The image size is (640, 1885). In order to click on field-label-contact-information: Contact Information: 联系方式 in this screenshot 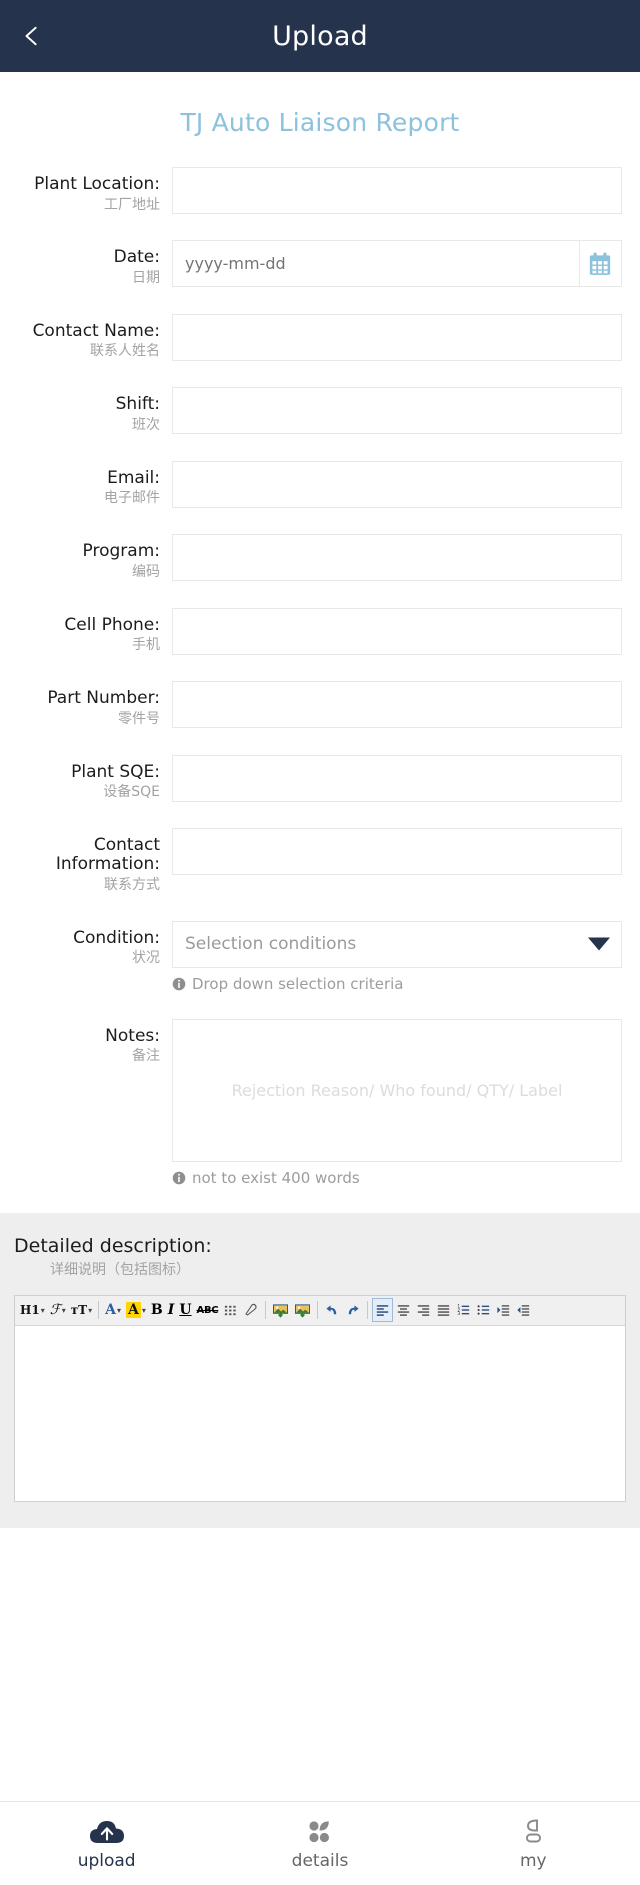, I will do `click(86, 861)`.